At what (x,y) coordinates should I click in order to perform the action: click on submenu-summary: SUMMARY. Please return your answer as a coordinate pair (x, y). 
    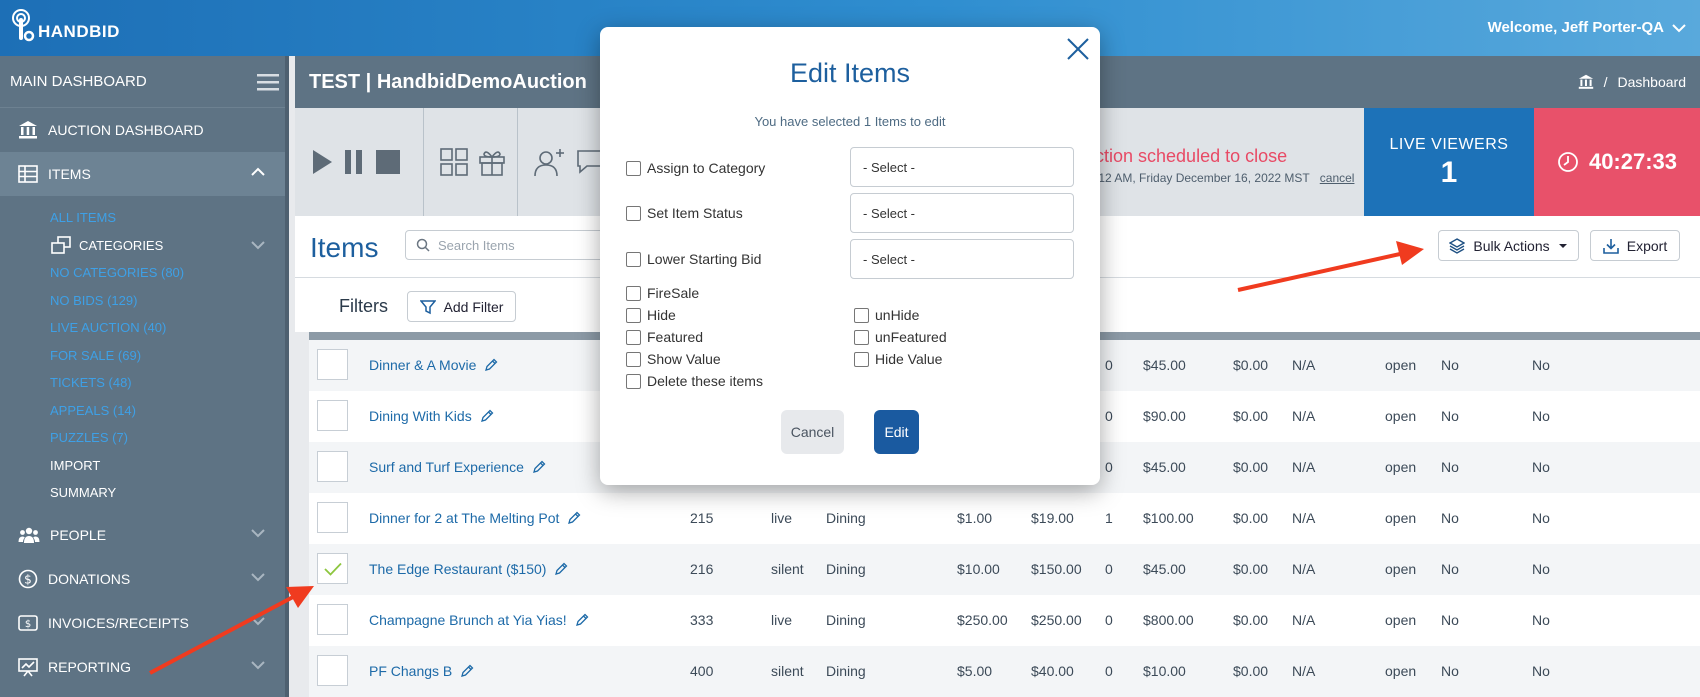
    Looking at the image, I should click on (169, 493).